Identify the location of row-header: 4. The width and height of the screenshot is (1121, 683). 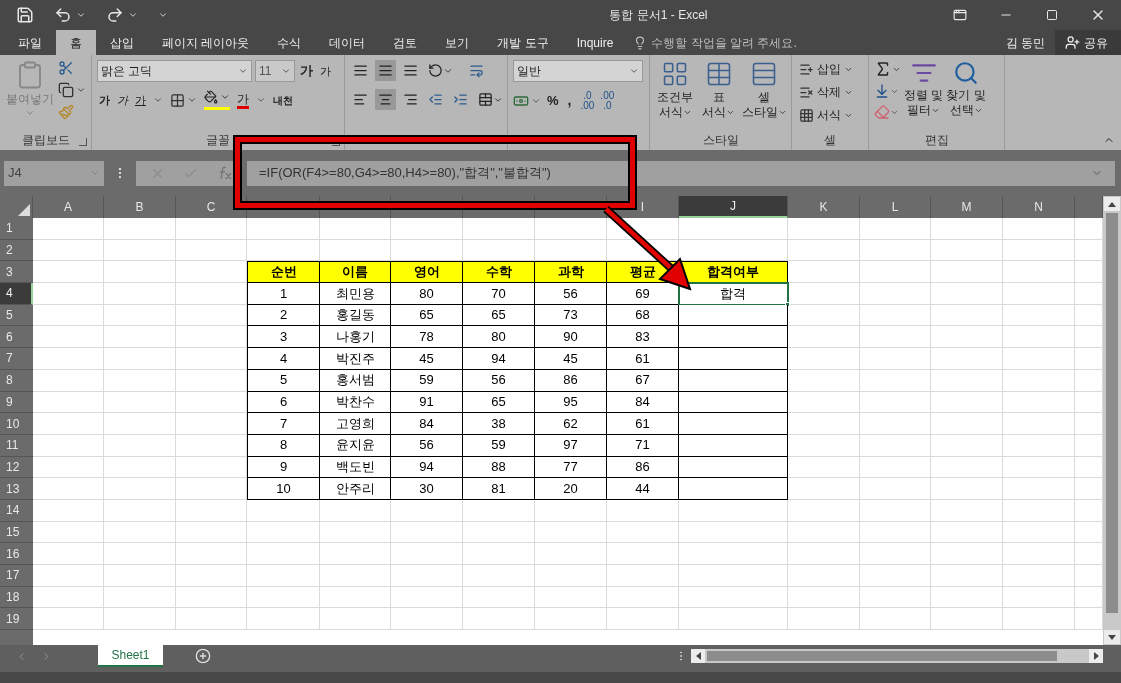
(16, 294).